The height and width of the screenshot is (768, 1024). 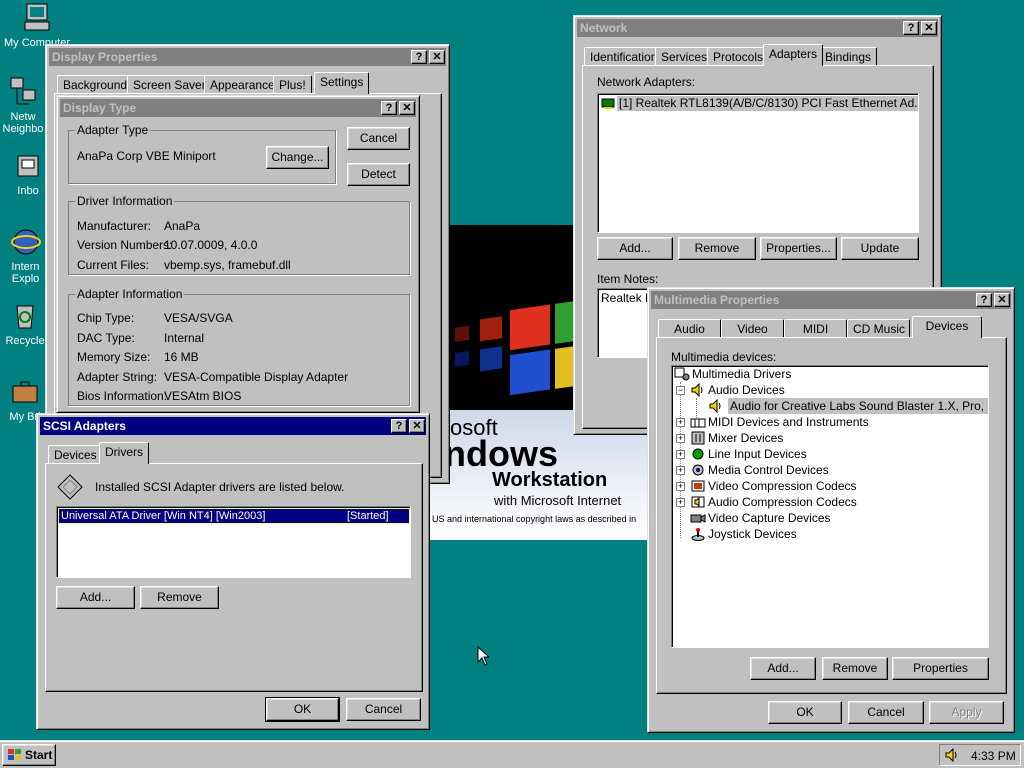 What do you see at coordinates (815, 328) in the screenshot?
I see `tab-midi: MIDI` at bounding box center [815, 328].